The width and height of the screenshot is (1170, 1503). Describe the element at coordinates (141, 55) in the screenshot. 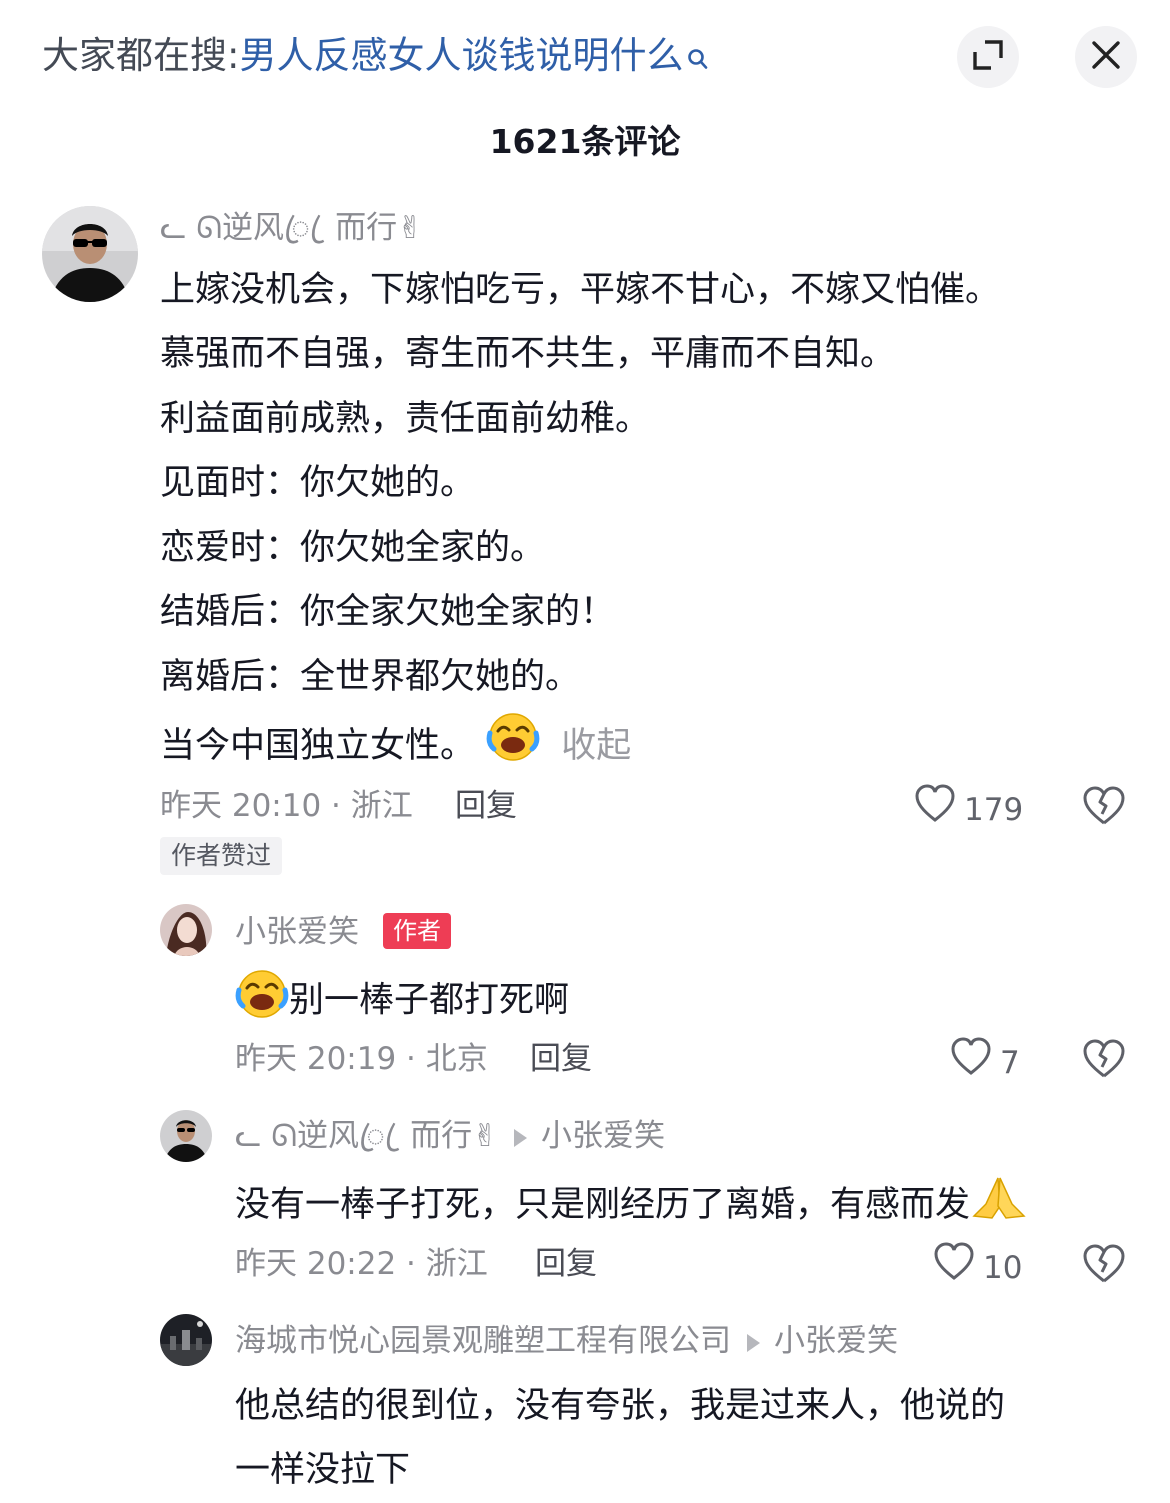

I see `search-prefix: 大家都在搜:` at that location.